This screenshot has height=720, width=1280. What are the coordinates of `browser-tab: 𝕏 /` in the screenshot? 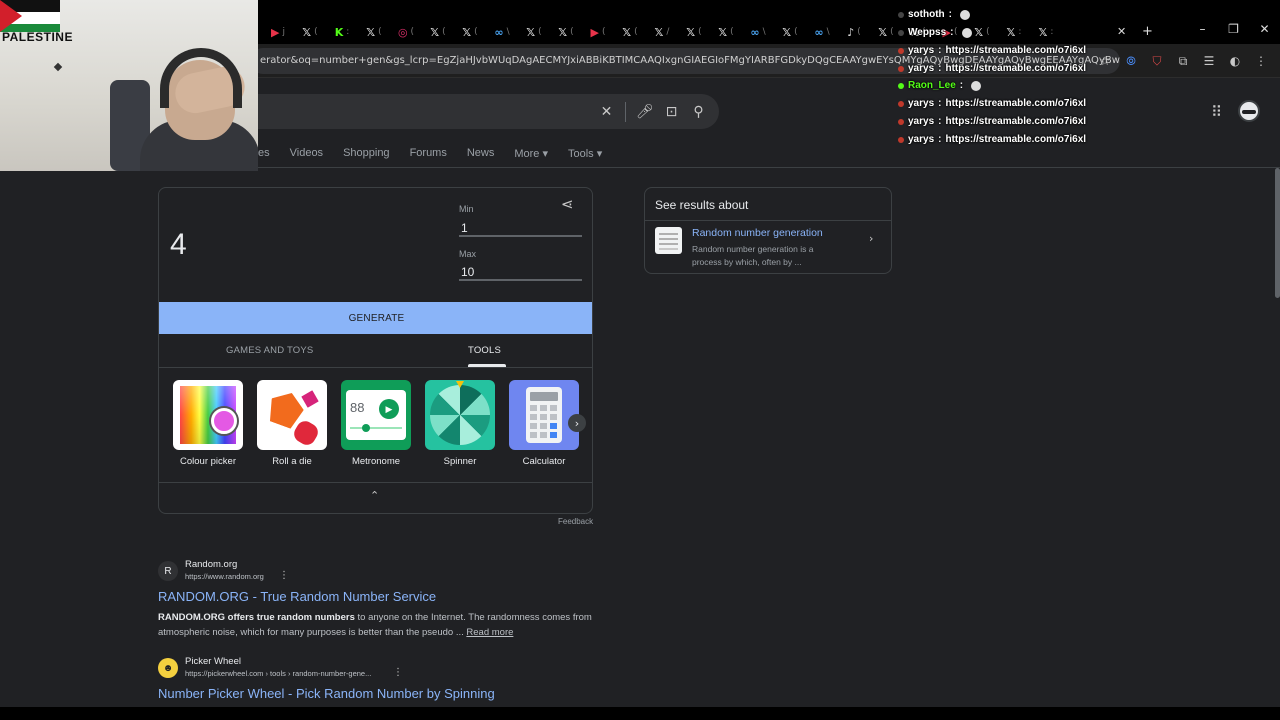 It's located at (662, 32).